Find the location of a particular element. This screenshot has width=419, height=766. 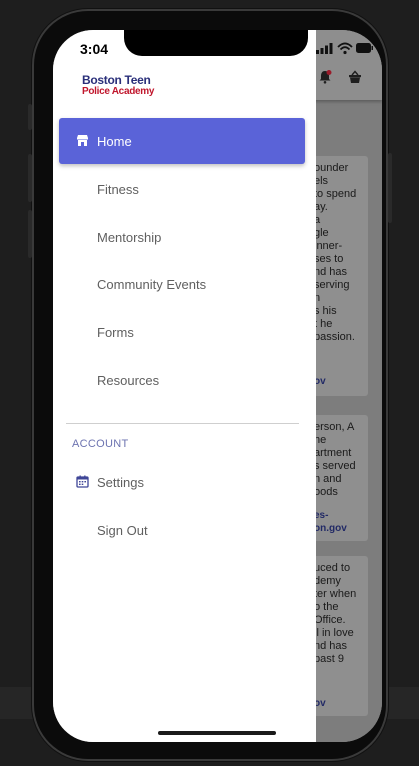

status-bar-icons is located at coordinates (344, 48).